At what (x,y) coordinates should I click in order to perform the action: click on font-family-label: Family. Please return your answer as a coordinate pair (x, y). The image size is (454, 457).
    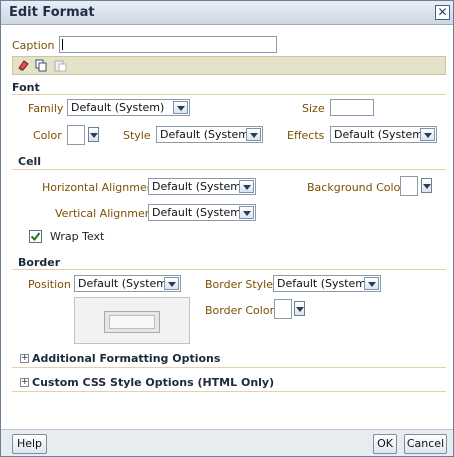
    Looking at the image, I should click on (46, 108).